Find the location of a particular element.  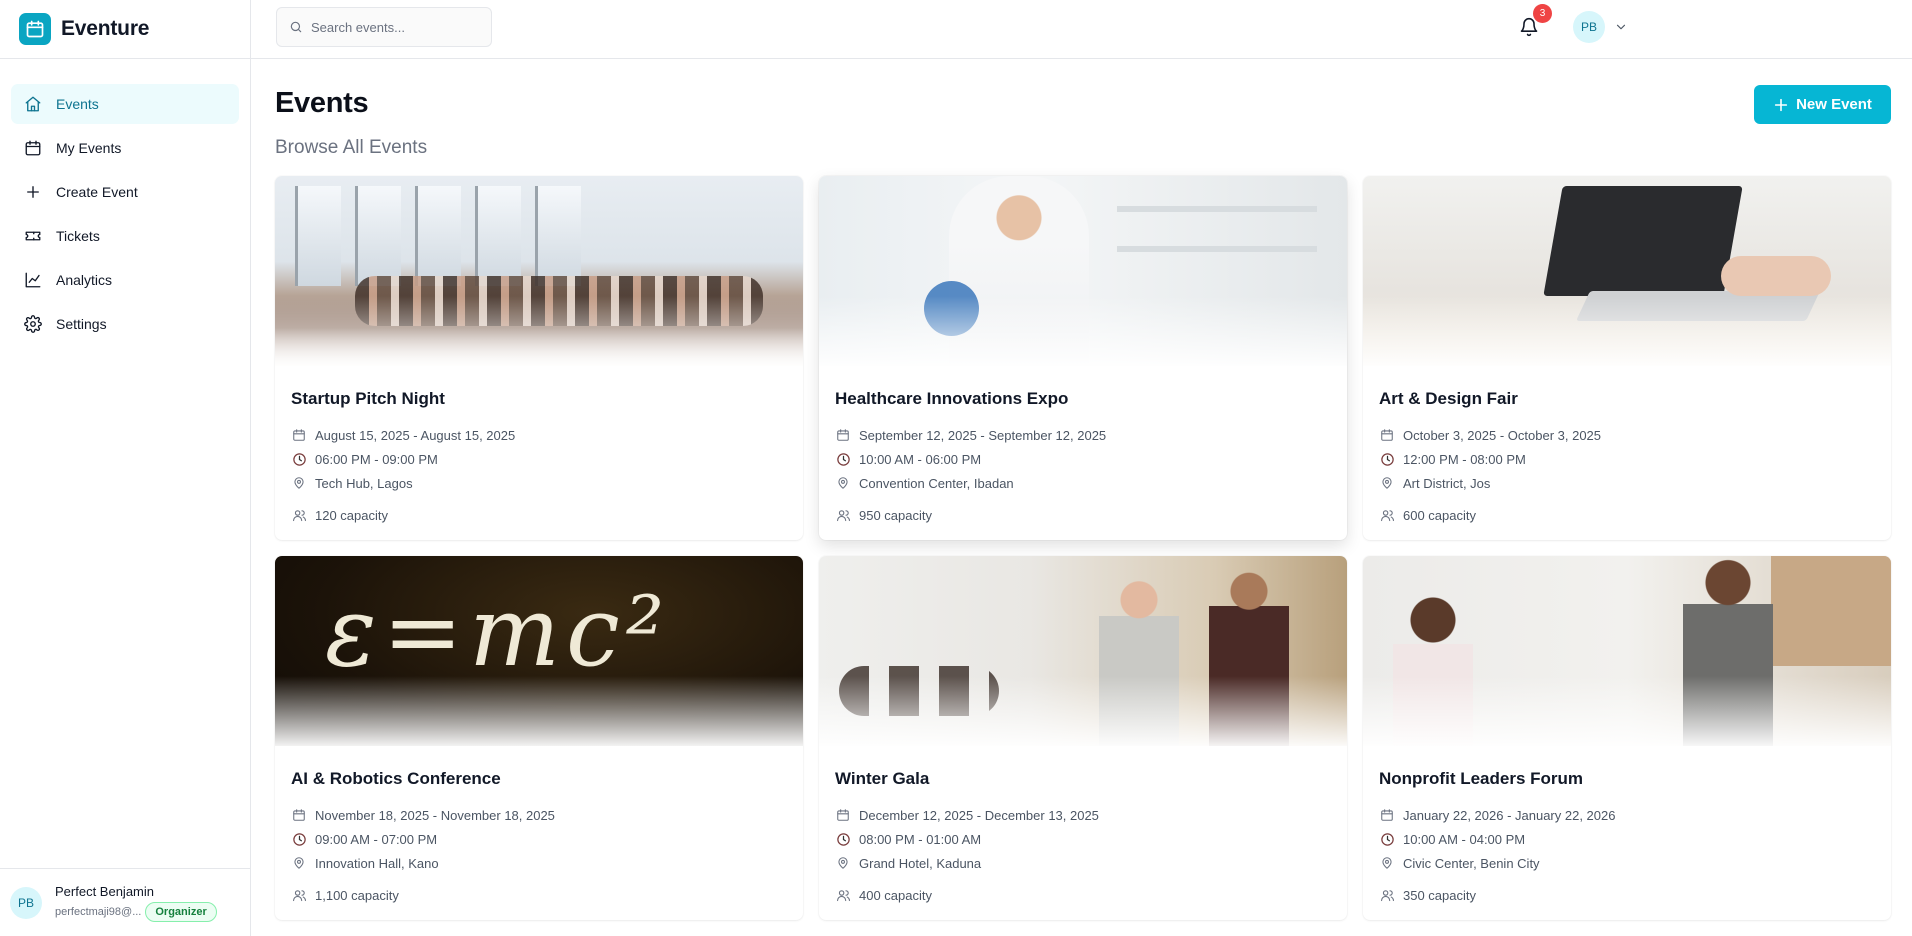

search-icon is located at coordinates (296, 27).